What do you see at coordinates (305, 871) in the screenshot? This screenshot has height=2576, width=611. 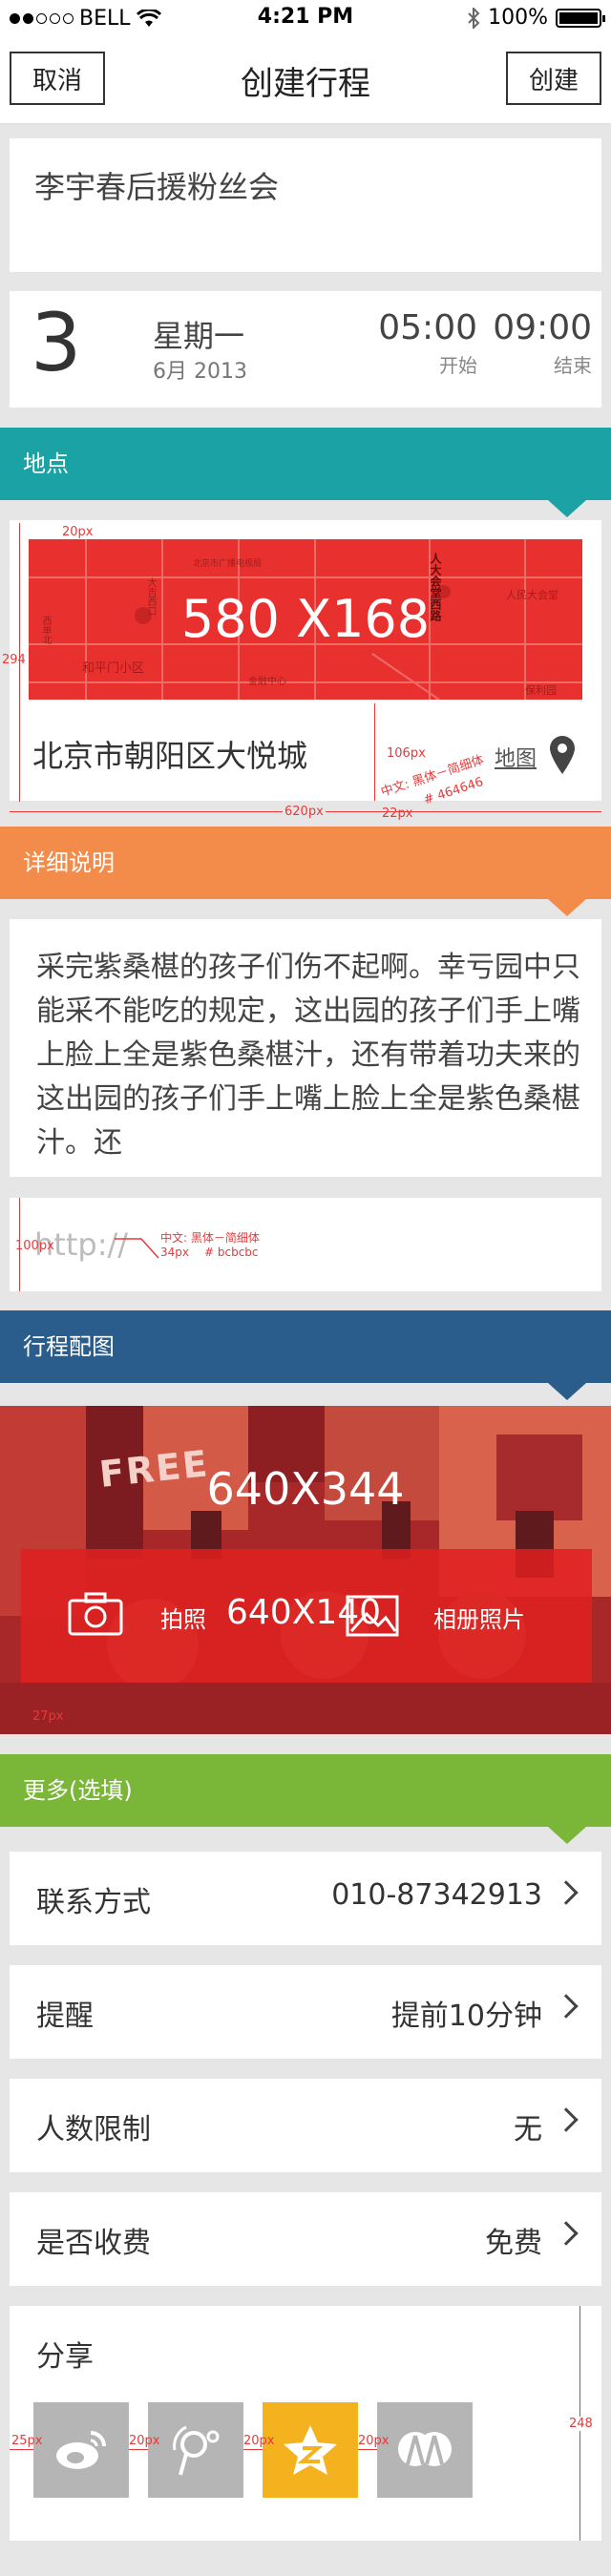 I see `details-header: 详细说明` at bounding box center [305, 871].